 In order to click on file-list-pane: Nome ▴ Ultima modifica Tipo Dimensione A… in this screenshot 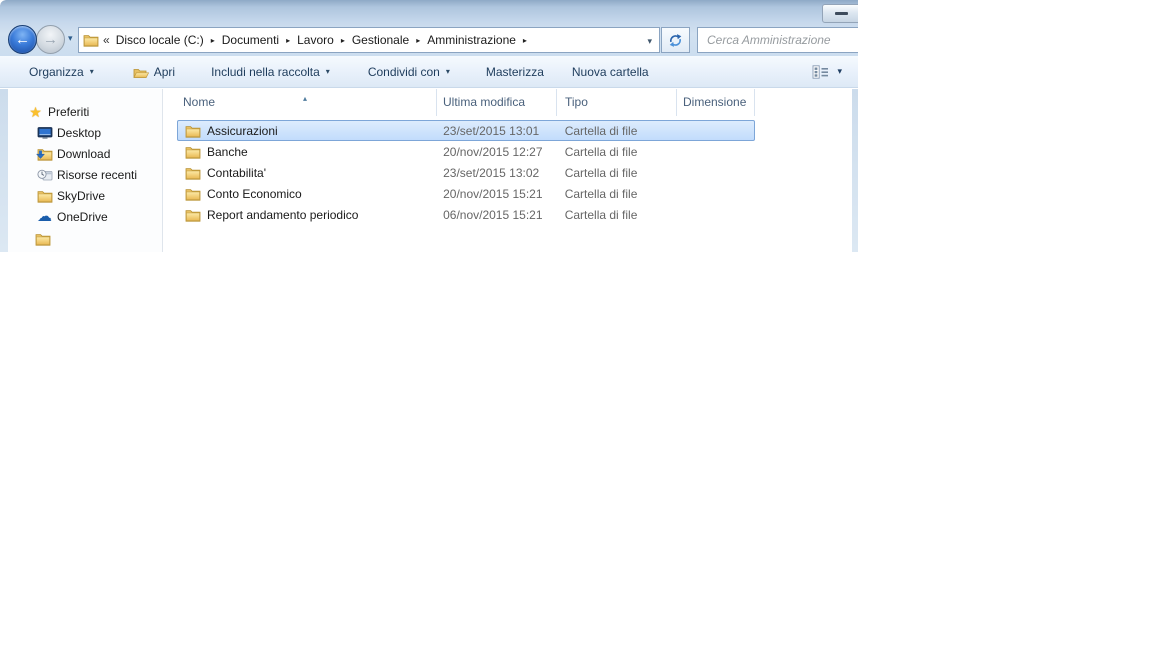, I will do `click(477, 170)`.